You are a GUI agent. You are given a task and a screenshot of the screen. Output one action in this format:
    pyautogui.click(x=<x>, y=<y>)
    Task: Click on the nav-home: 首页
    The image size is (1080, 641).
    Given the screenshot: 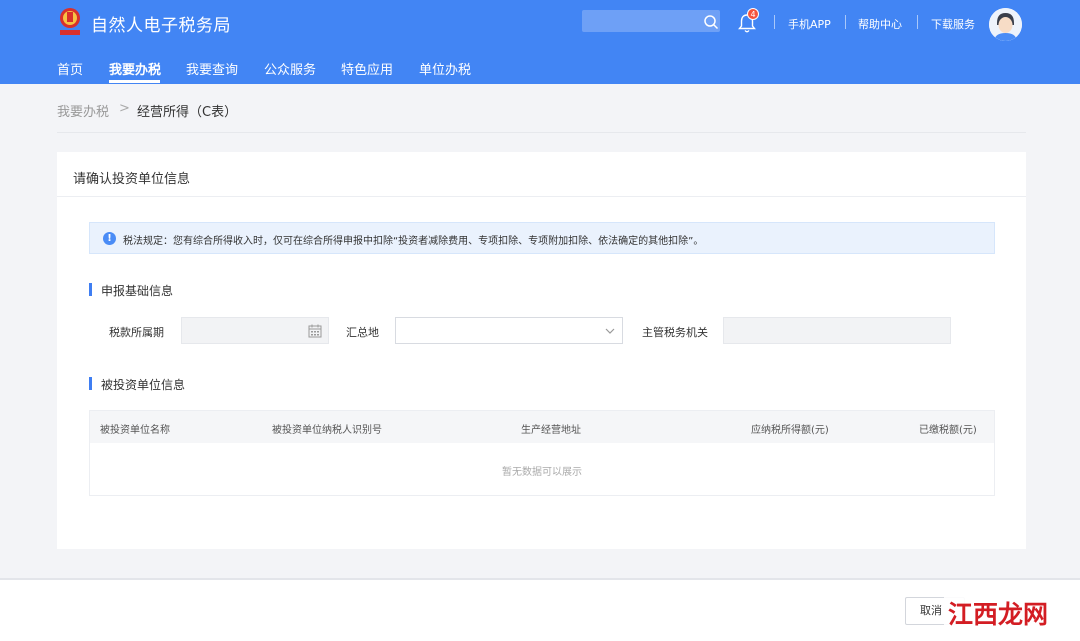 What is the action you would take?
    pyautogui.click(x=70, y=68)
    